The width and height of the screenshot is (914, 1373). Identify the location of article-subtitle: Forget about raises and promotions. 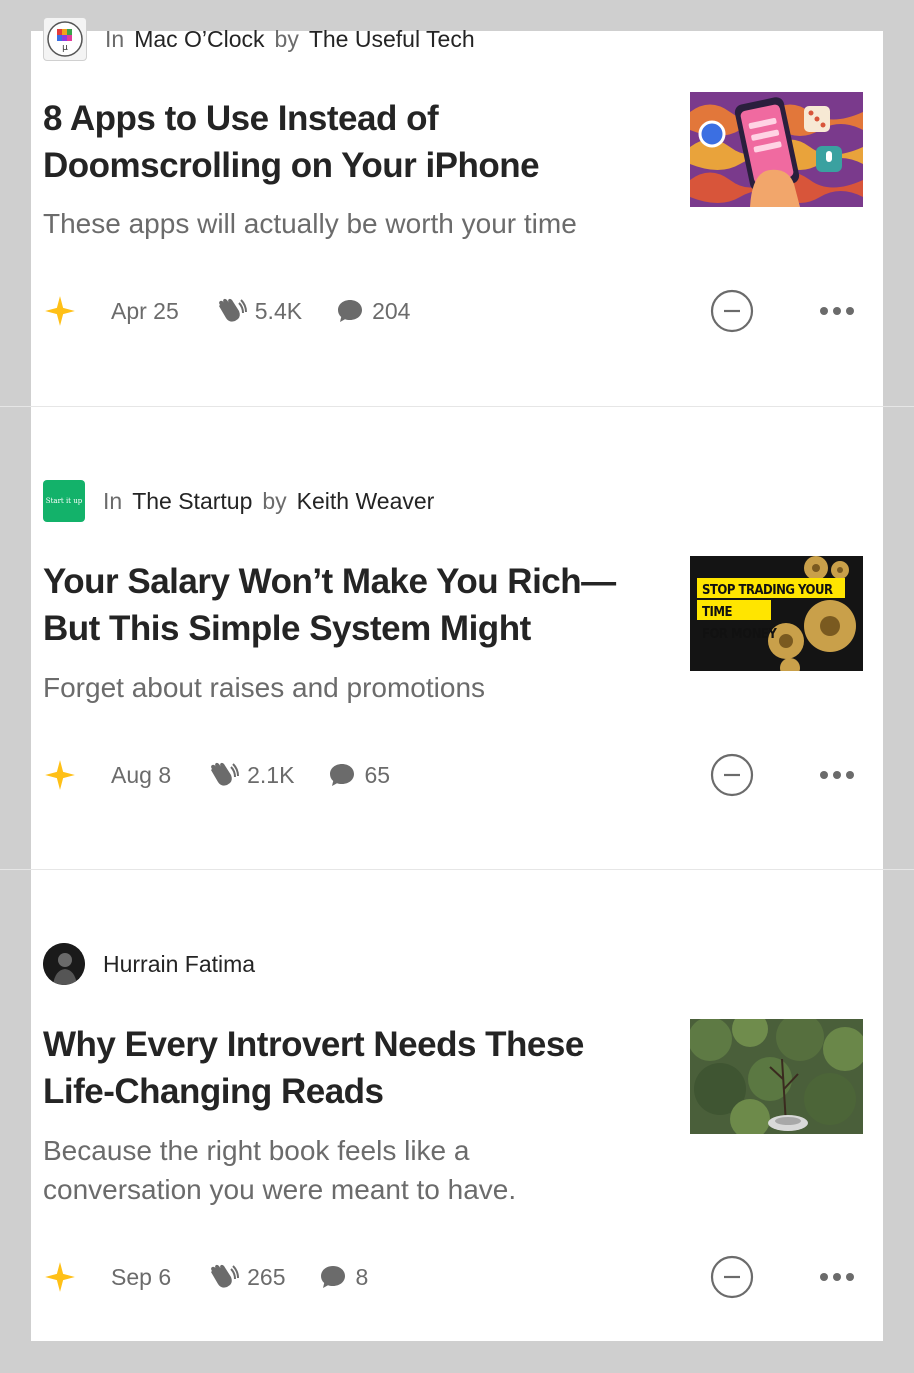
(343, 687).